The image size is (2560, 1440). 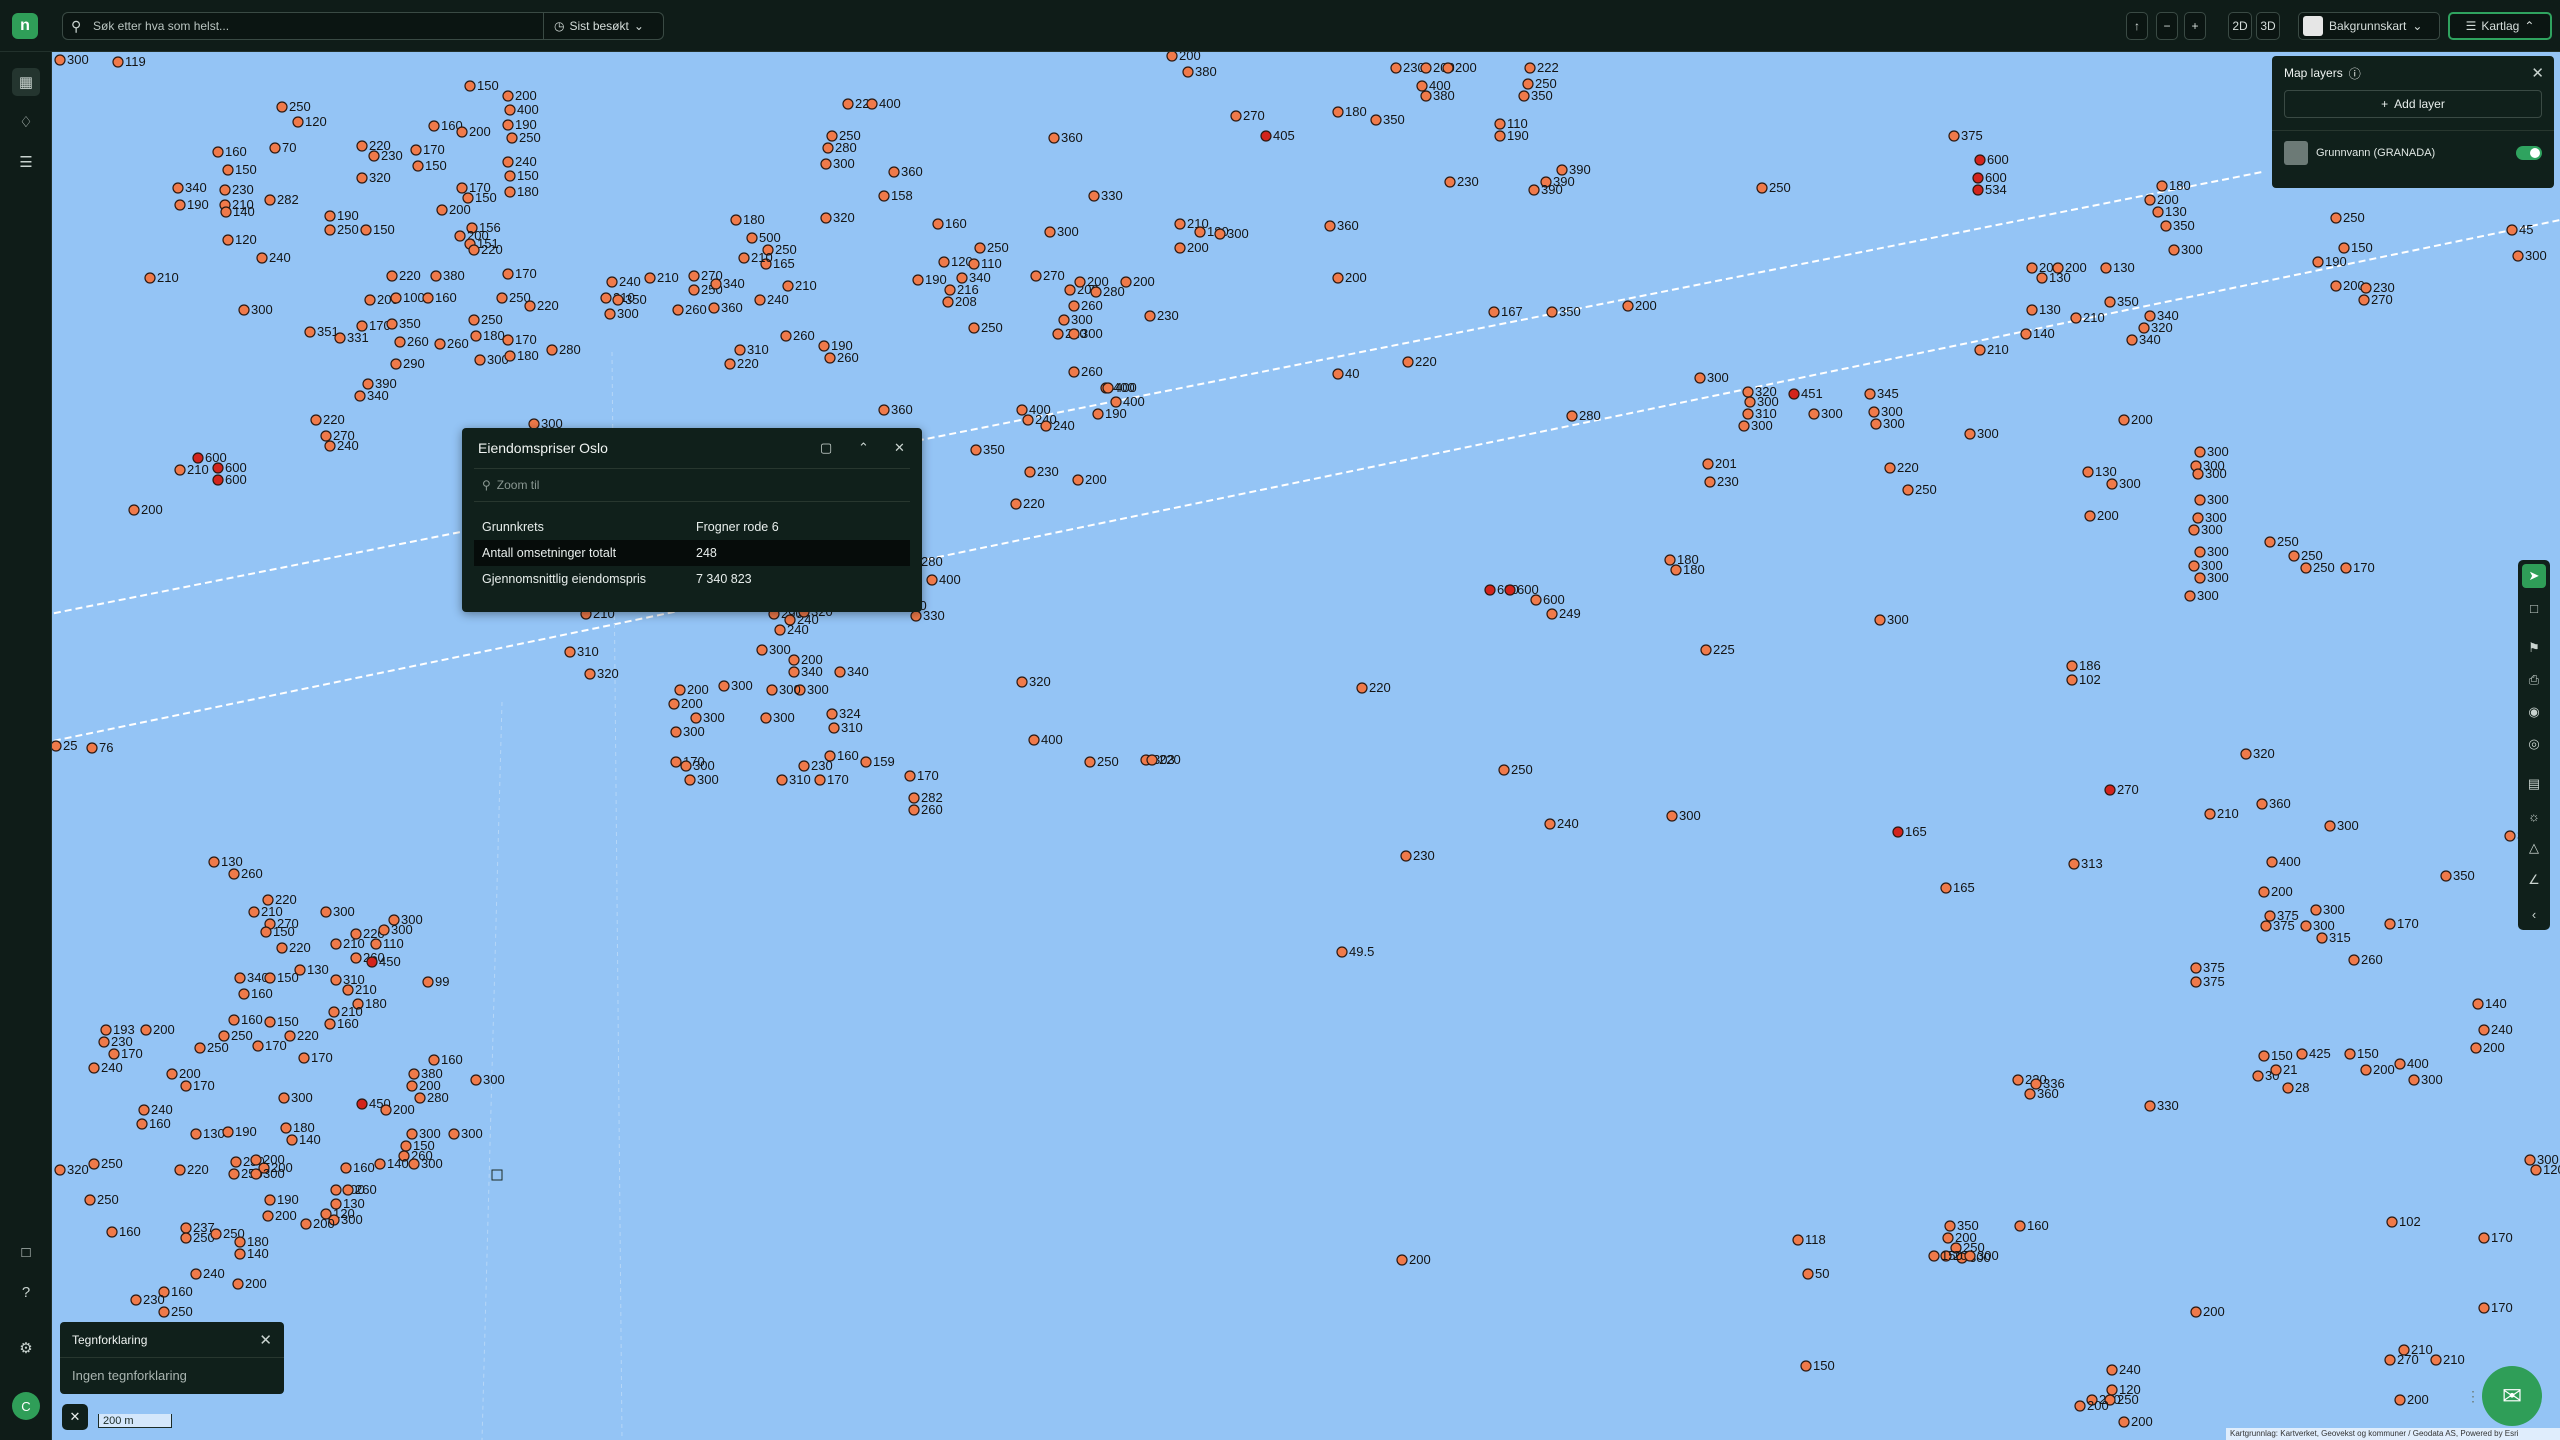 What do you see at coordinates (2240, 26) in the screenshot?
I see `mode-2d-button: 2D` at bounding box center [2240, 26].